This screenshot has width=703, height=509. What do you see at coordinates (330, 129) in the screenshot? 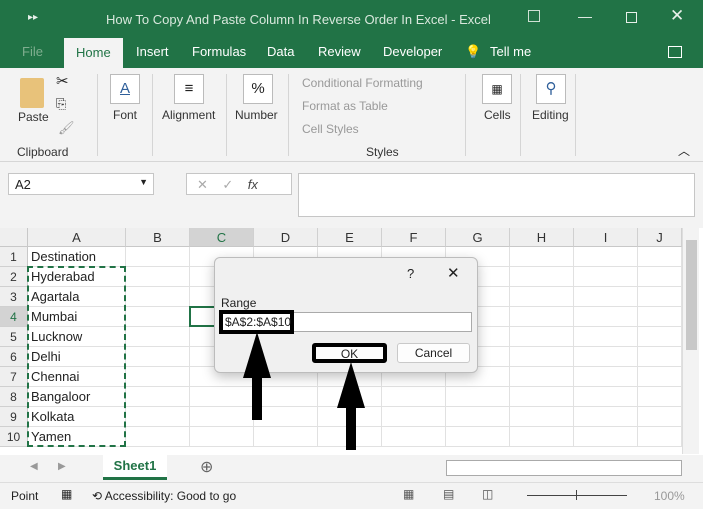
I see `cell-styles-button: Cell Styles` at bounding box center [330, 129].